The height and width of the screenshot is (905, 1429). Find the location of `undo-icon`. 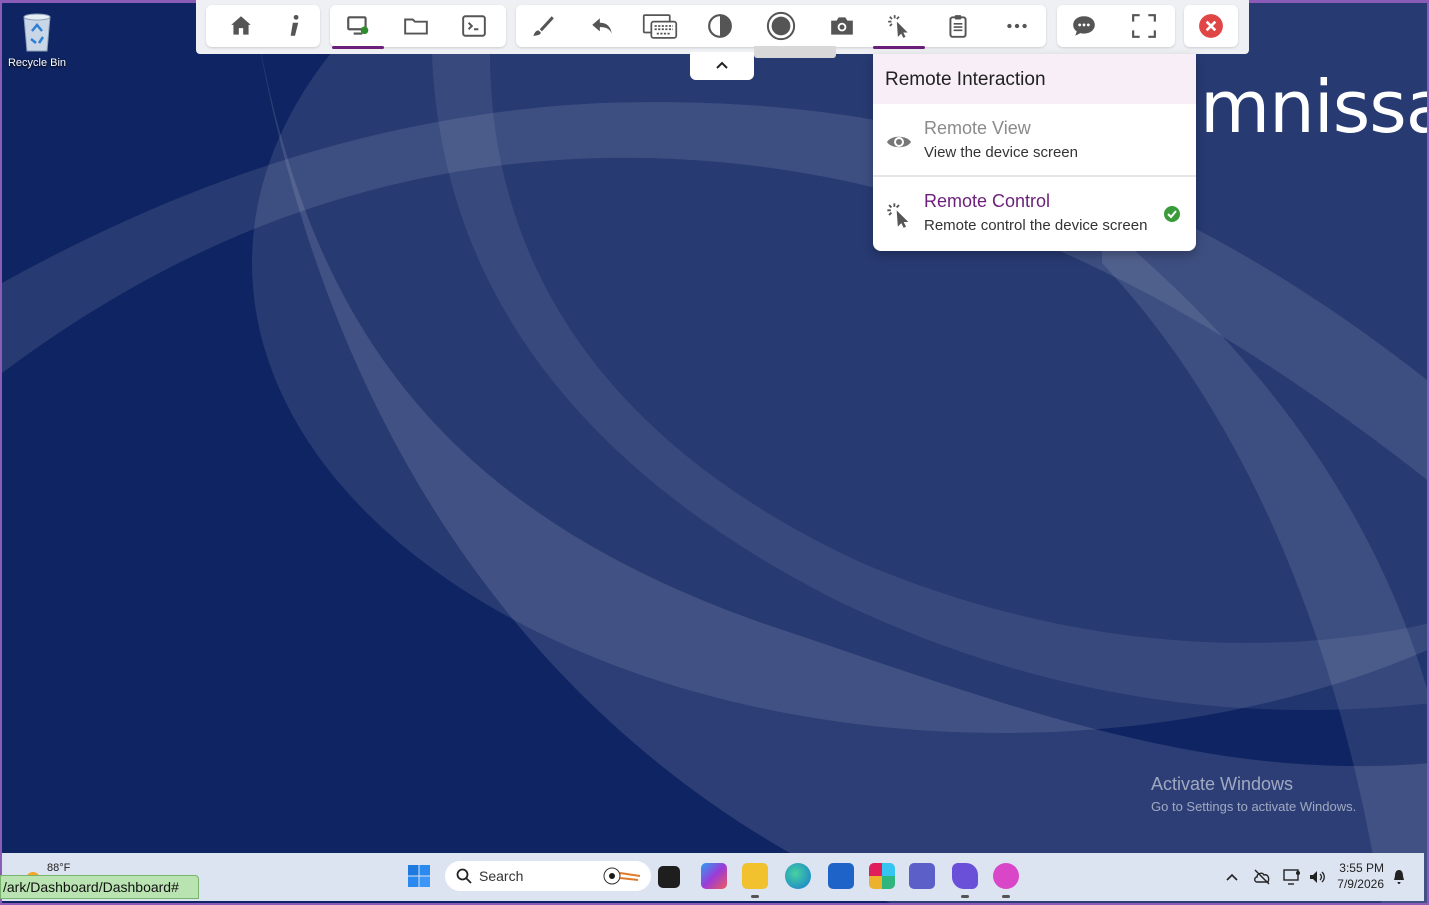

undo-icon is located at coordinates (602, 26).